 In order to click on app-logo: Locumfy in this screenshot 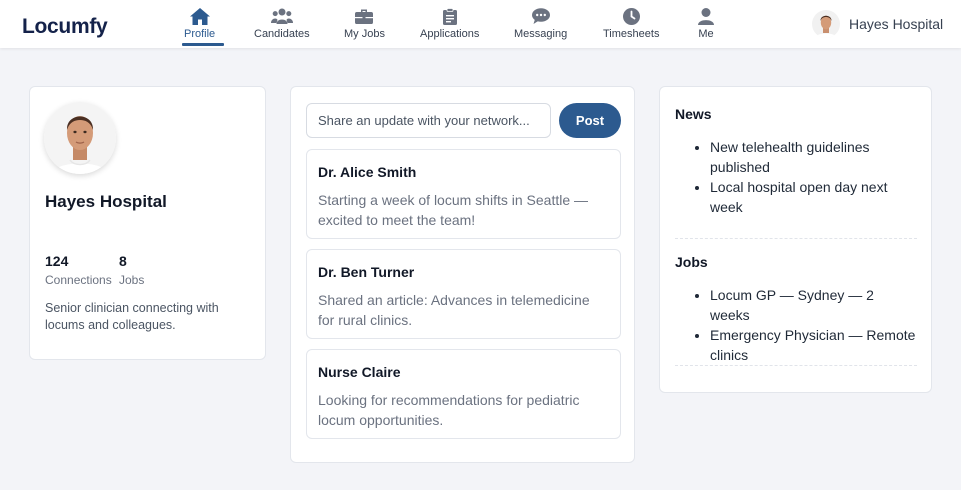, I will do `click(65, 27)`.